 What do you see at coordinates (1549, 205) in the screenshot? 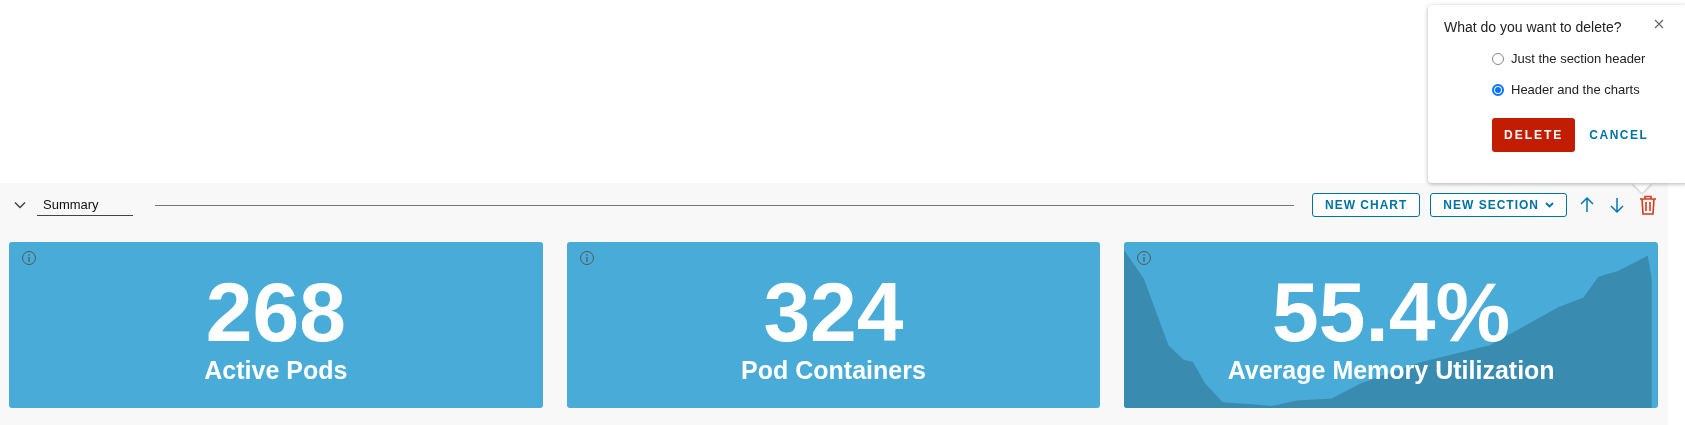
I see `caret-icon` at bounding box center [1549, 205].